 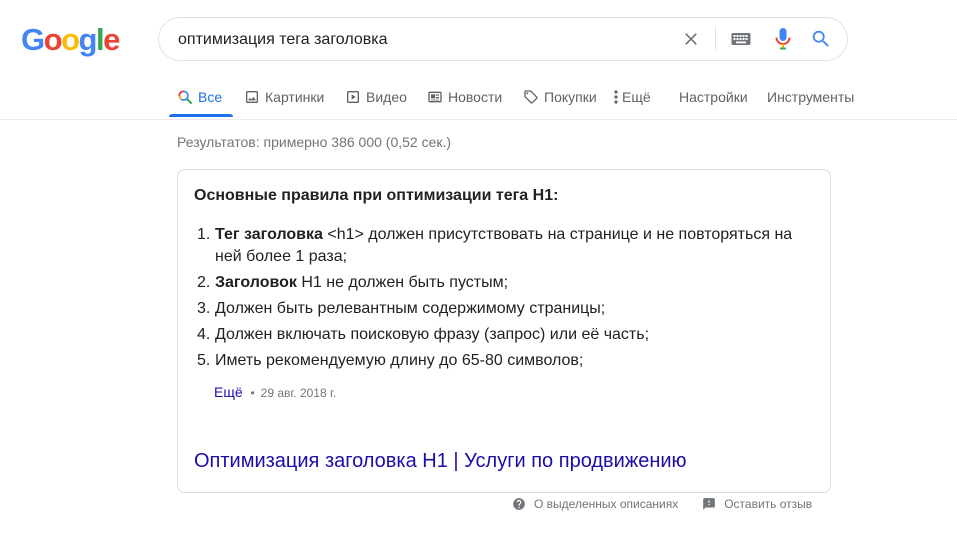 I want to click on clear-button, so click(x=691, y=39).